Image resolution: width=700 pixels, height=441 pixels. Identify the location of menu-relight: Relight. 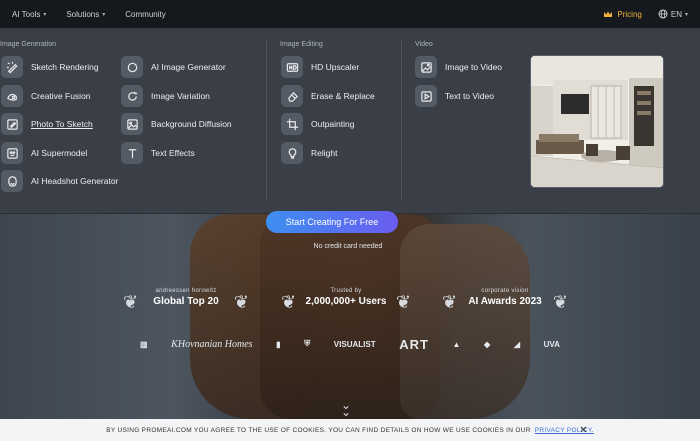
(309, 153).